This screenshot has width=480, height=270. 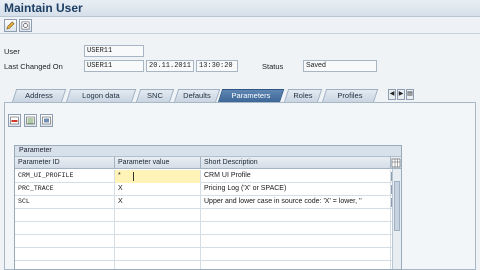 What do you see at coordinates (33, 66) in the screenshot?
I see `last-changed-label: Last Changed On` at bounding box center [33, 66].